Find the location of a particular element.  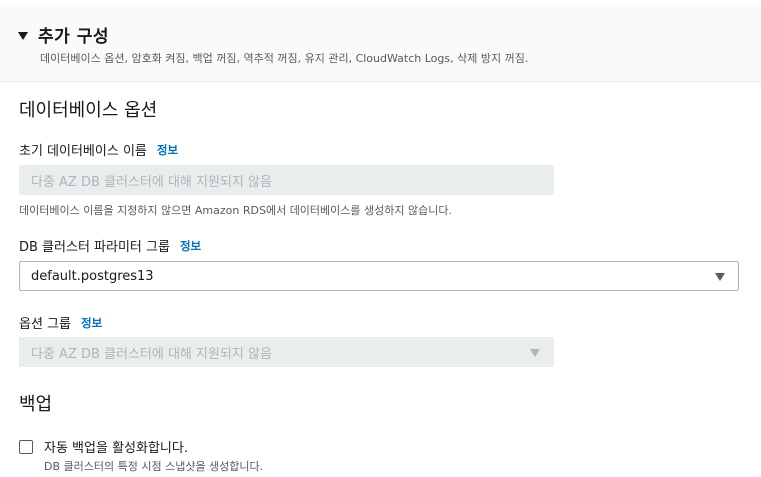

enable-backup-label: 자동 백업을 활성화합니다. is located at coordinates (116, 446).